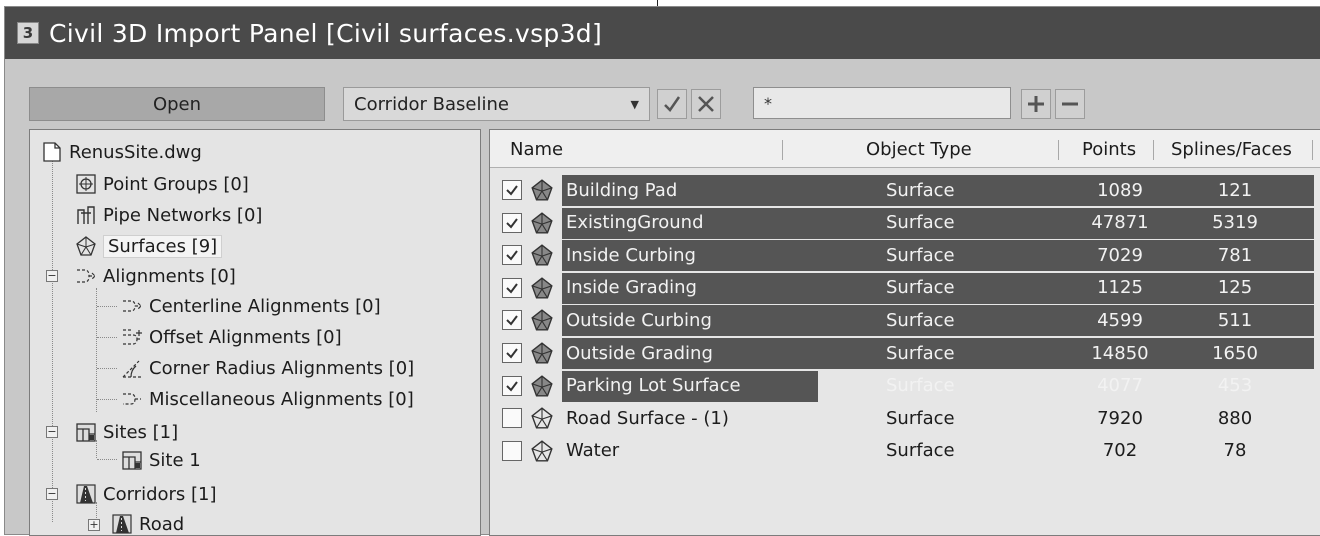 This screenshot has height=536, width=1320. I want to click on baseline-dropdown: Corridor Baseline ▼, so click(496, 104).